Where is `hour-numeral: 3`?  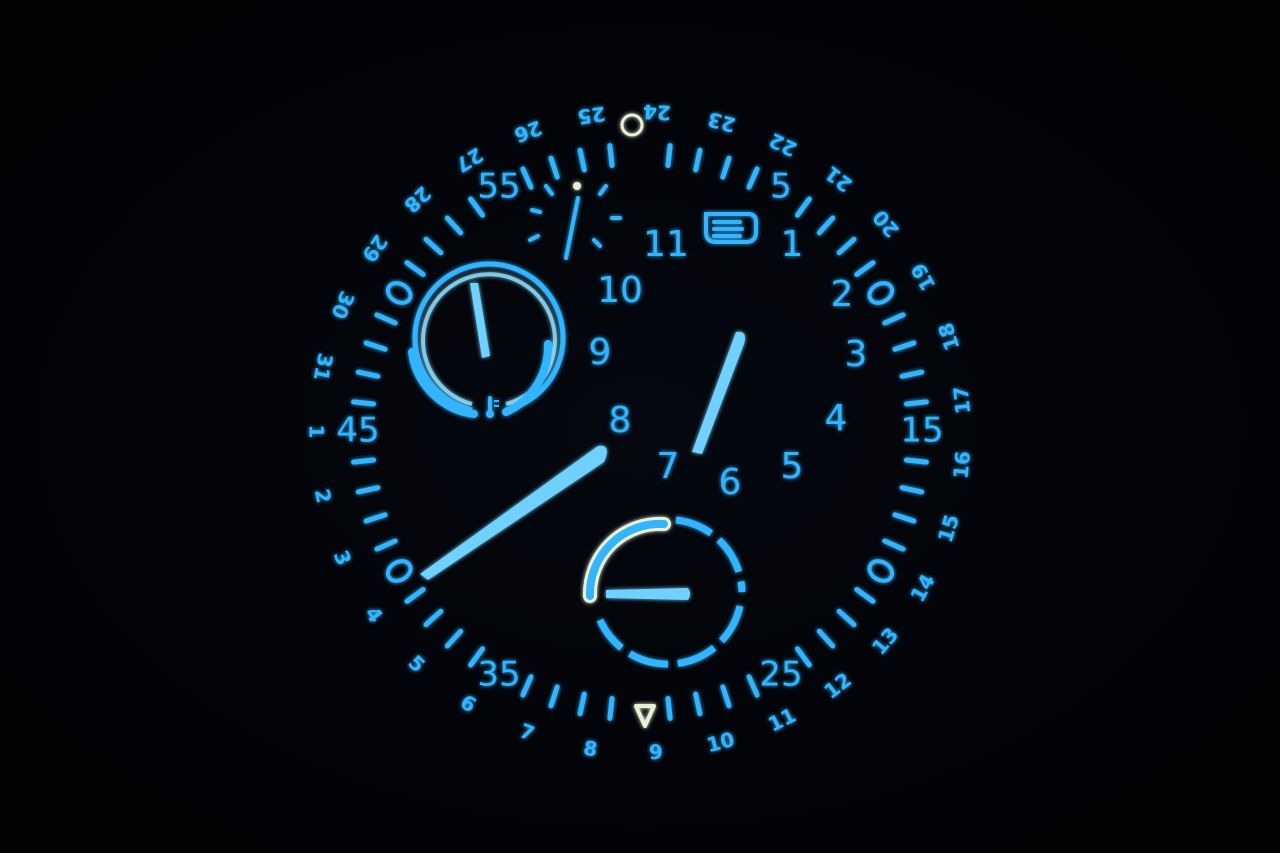 hour-numeral: 3 is located at coordinates (856, 354).